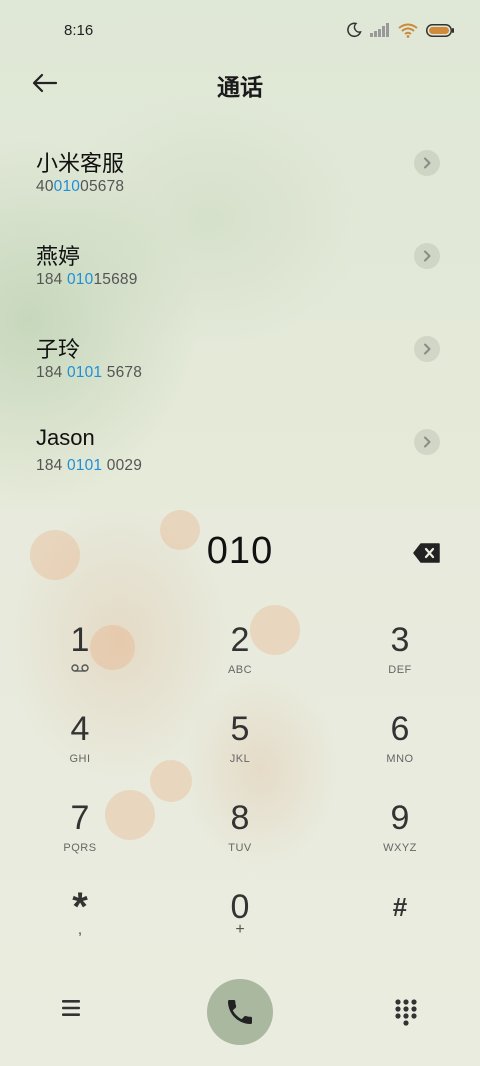  What do you see at coordinates (240, 830) in the screenshot?
I see `key-8: 8 TUV` at bounding box center [240, 830].